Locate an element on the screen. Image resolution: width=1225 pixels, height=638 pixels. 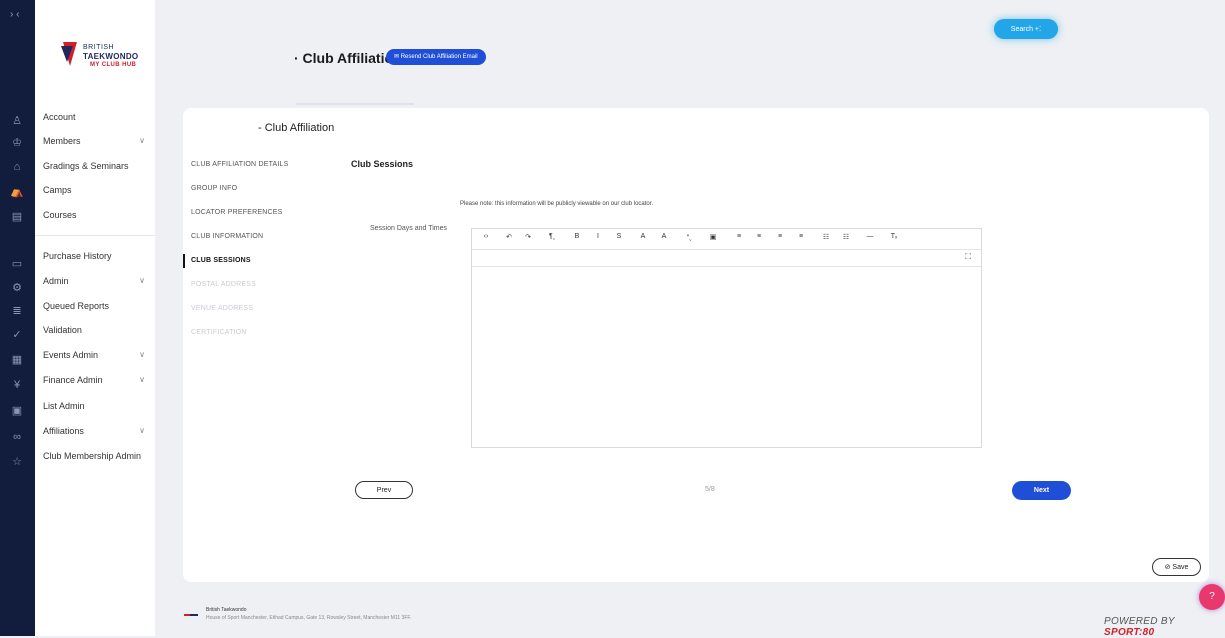
powered-by: POWERED BY SPORT:80 is located at coordinates (1164, 627).